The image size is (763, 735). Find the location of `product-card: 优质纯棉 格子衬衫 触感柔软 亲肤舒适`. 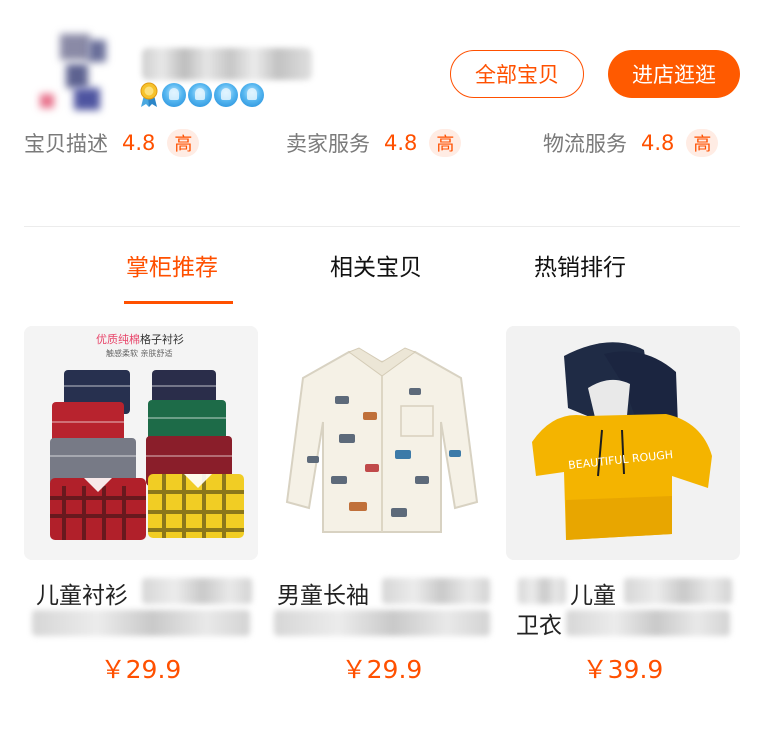

product-card: 优质纯棉 格子衬衫 触感柔软 亲肤舒适 is located at coordinates (141, 443).